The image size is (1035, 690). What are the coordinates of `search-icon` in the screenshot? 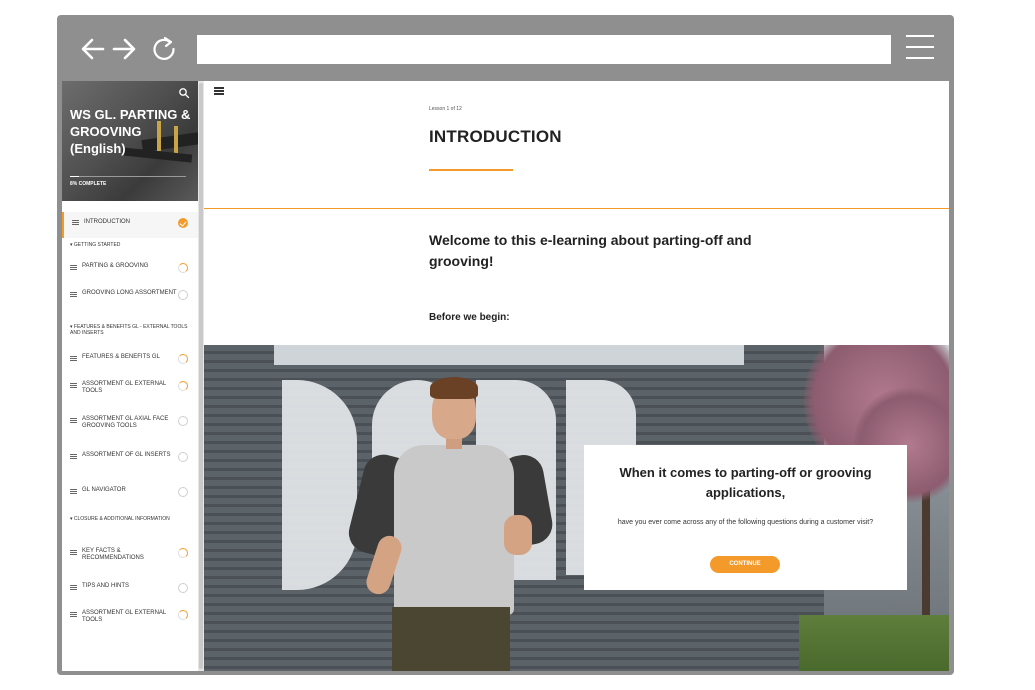 It's located at (184, 93).